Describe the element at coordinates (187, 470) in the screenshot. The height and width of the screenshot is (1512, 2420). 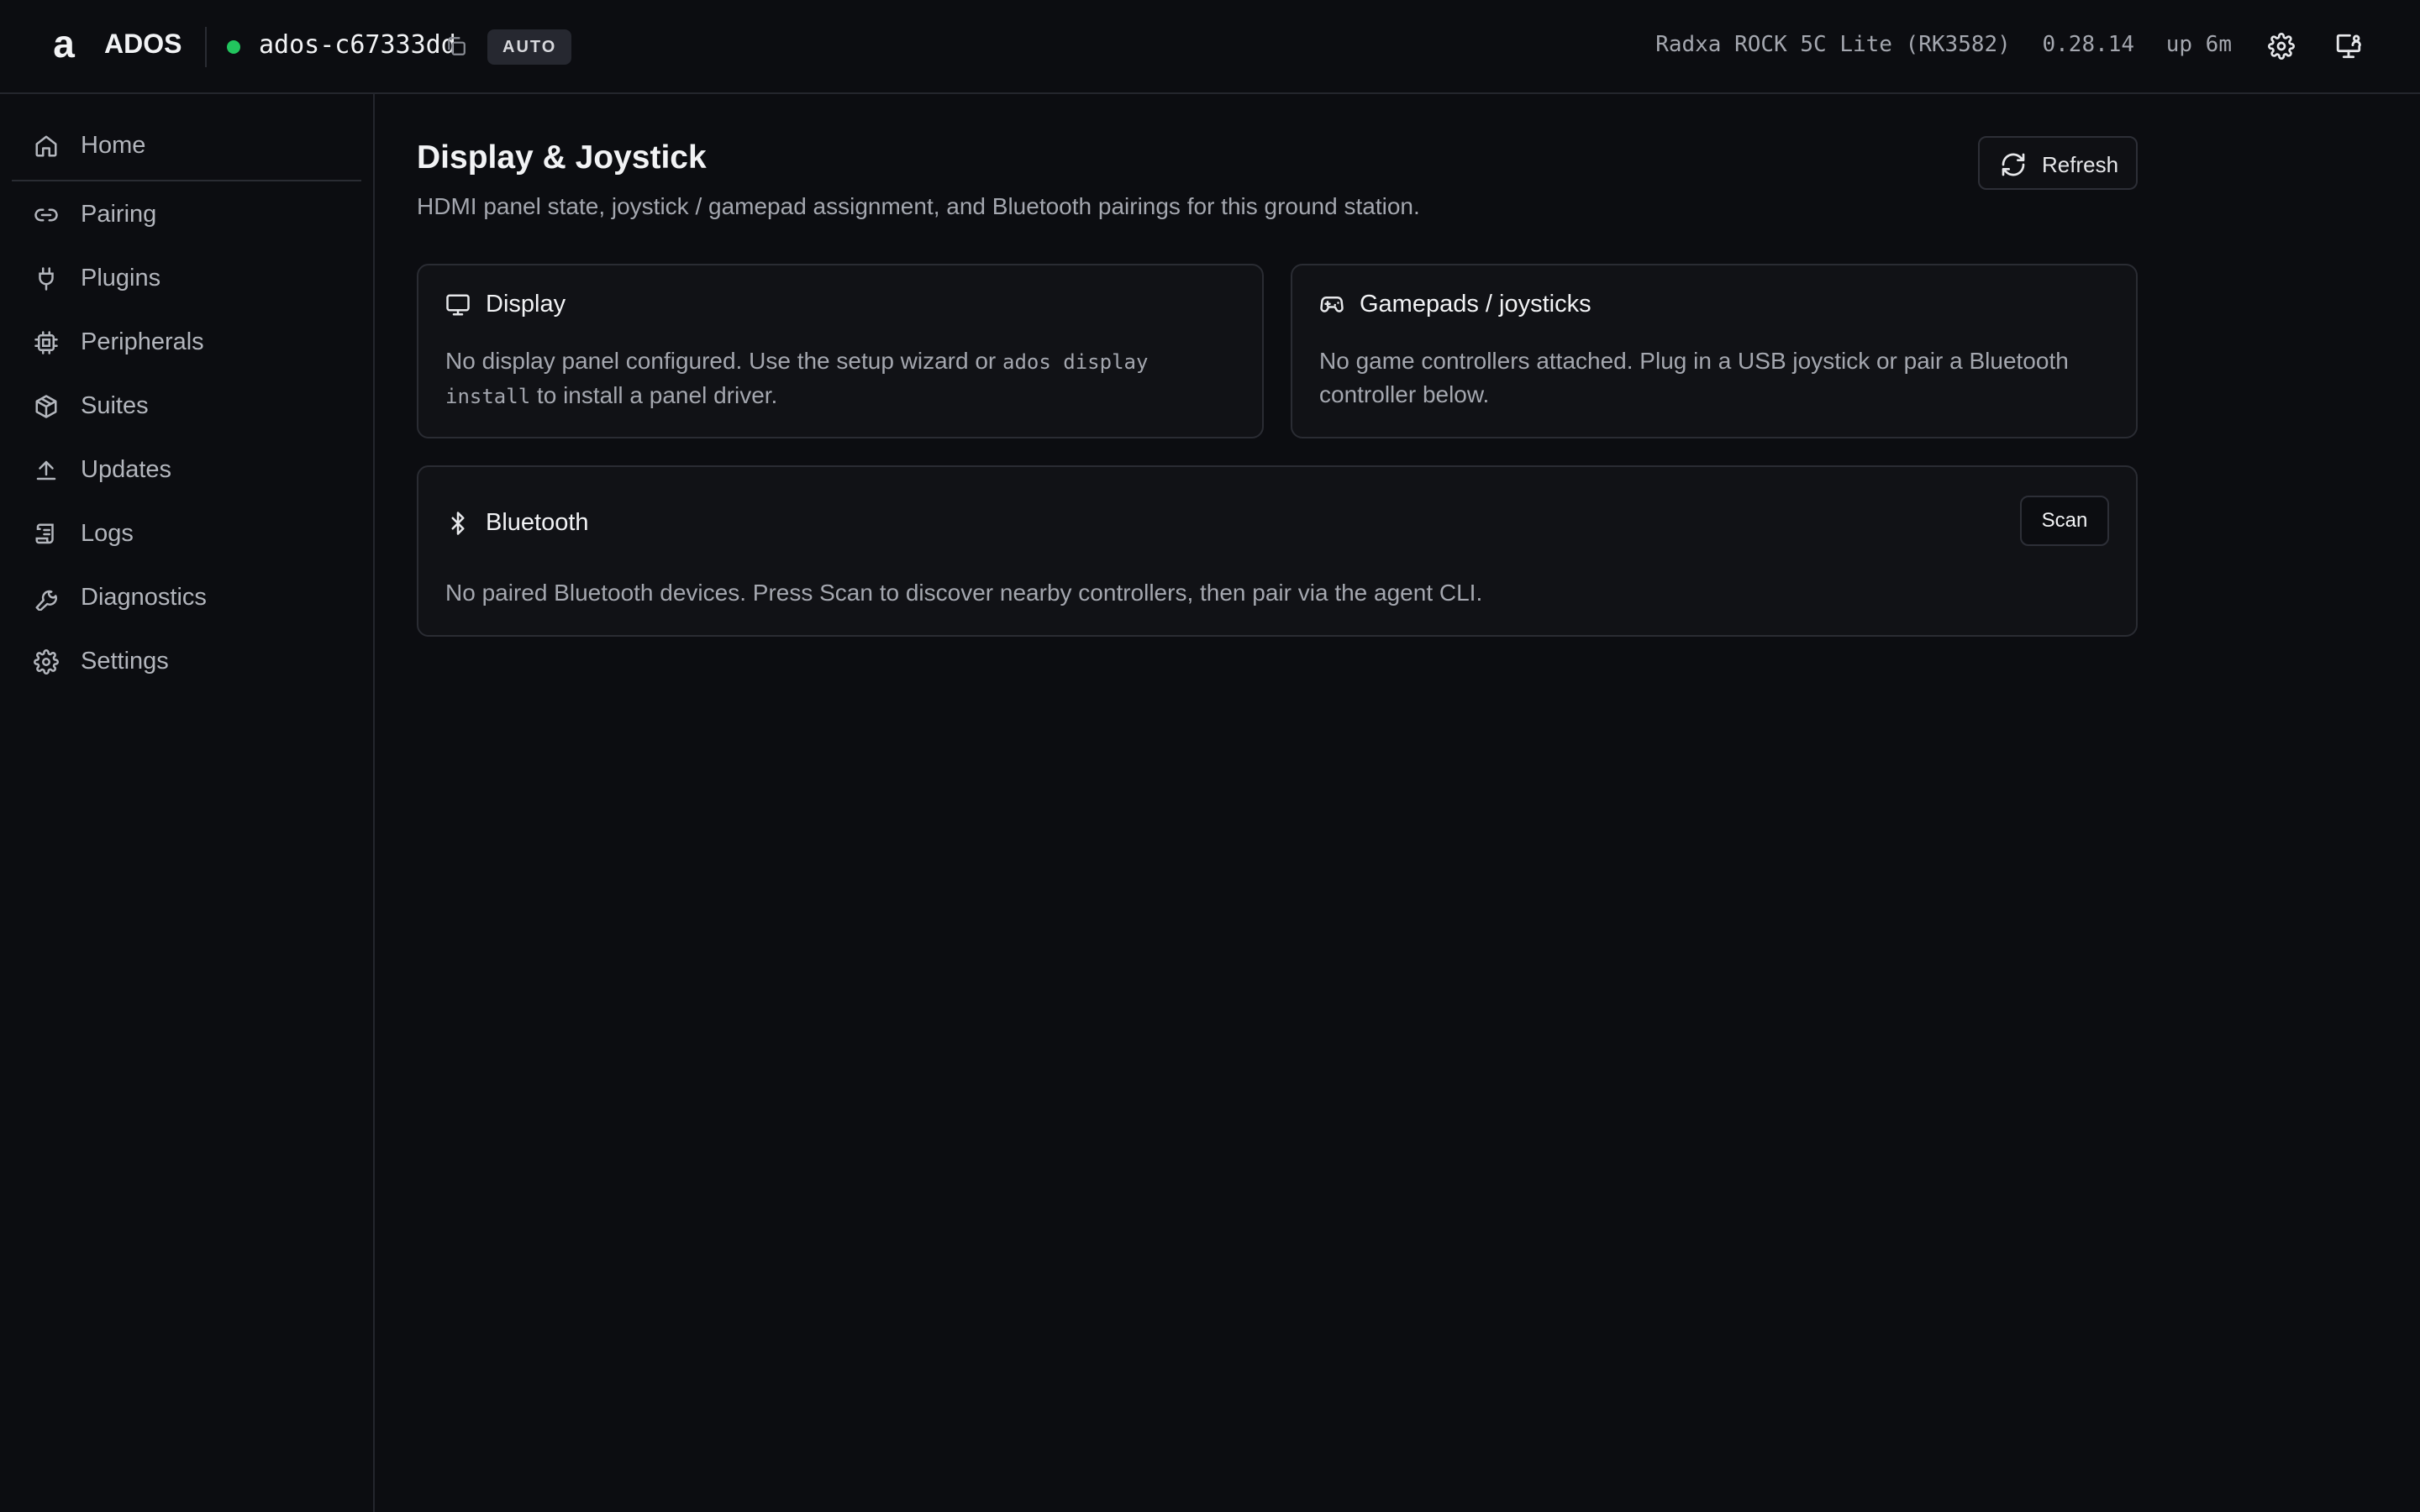
I see `sidebar-item-updates: Updates` at that location.